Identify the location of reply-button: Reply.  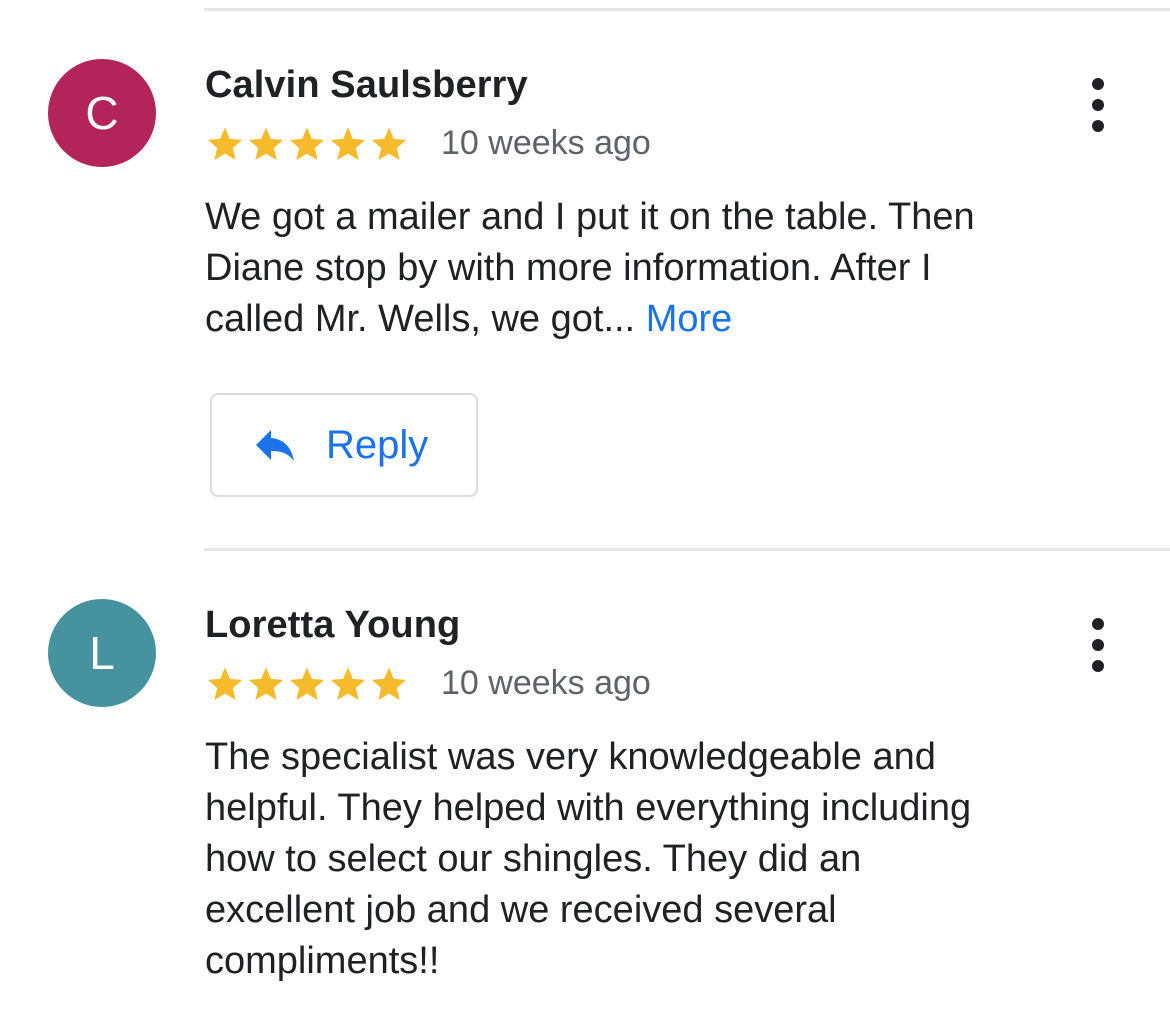
(344, 445).